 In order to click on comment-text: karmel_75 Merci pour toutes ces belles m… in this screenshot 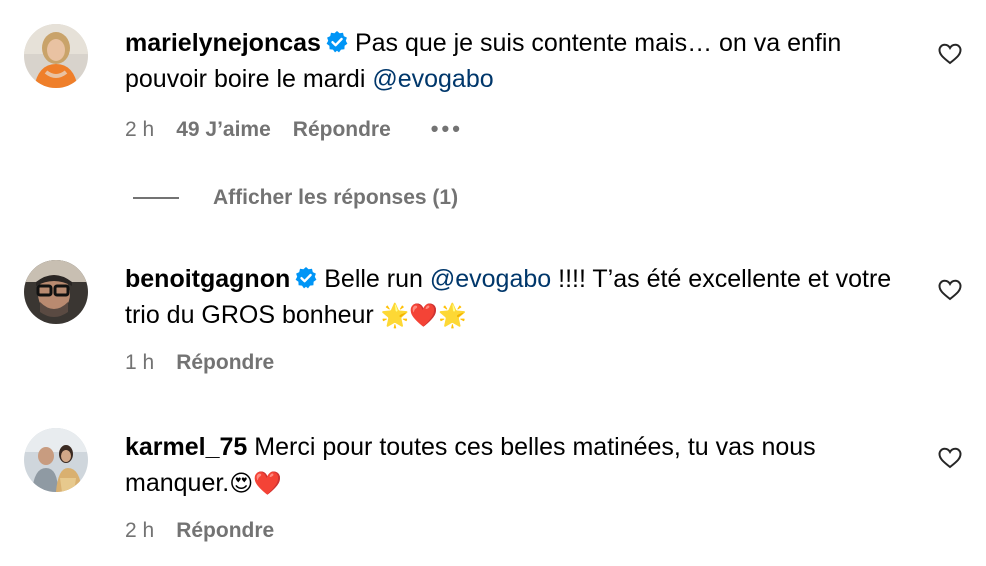, I will do `click(520, 465)`.